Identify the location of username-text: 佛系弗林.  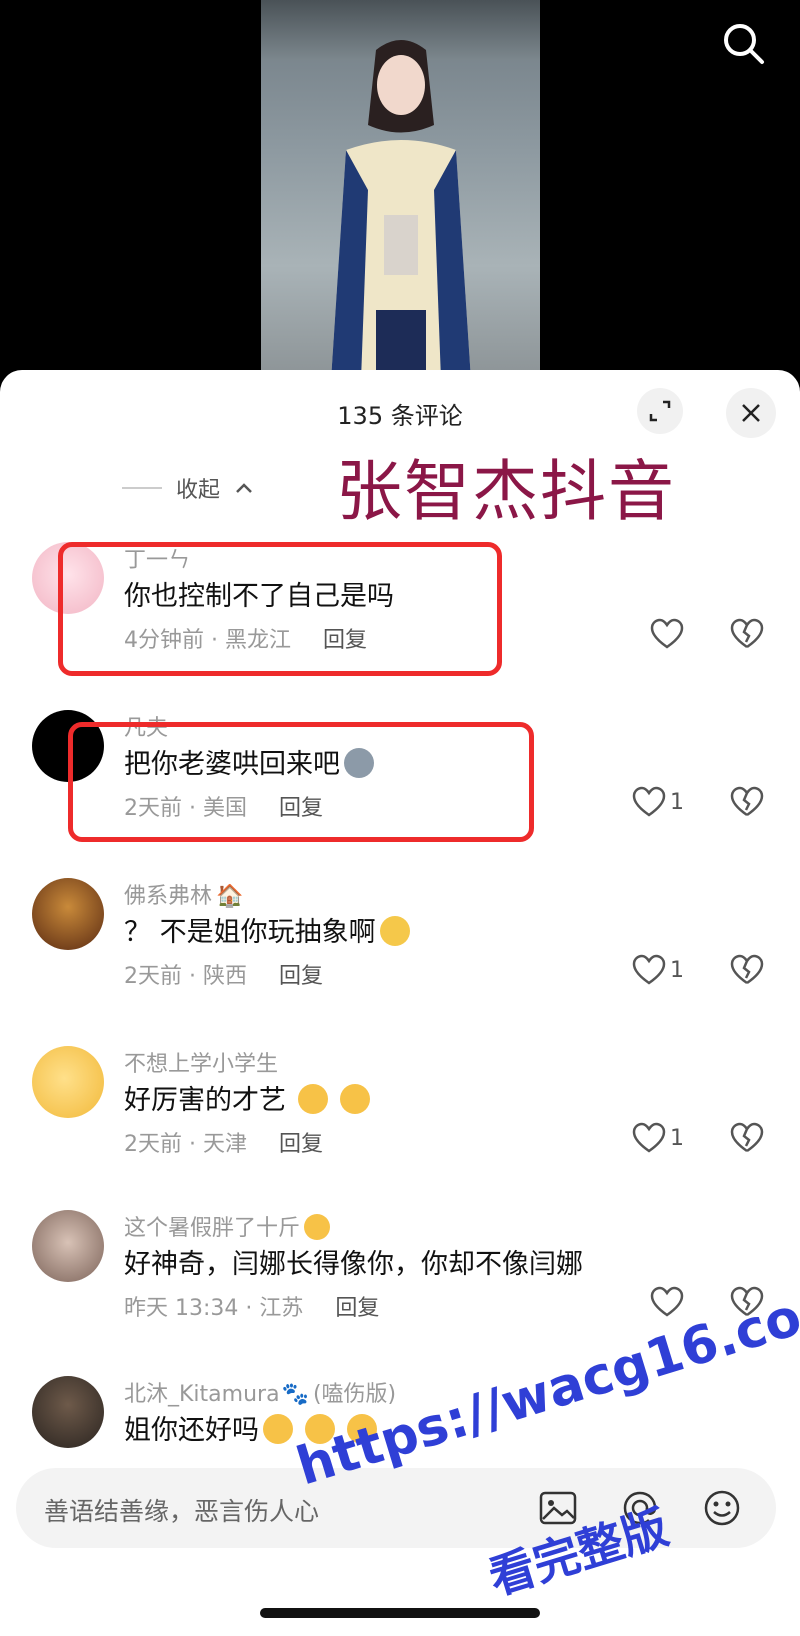
(168, 896).